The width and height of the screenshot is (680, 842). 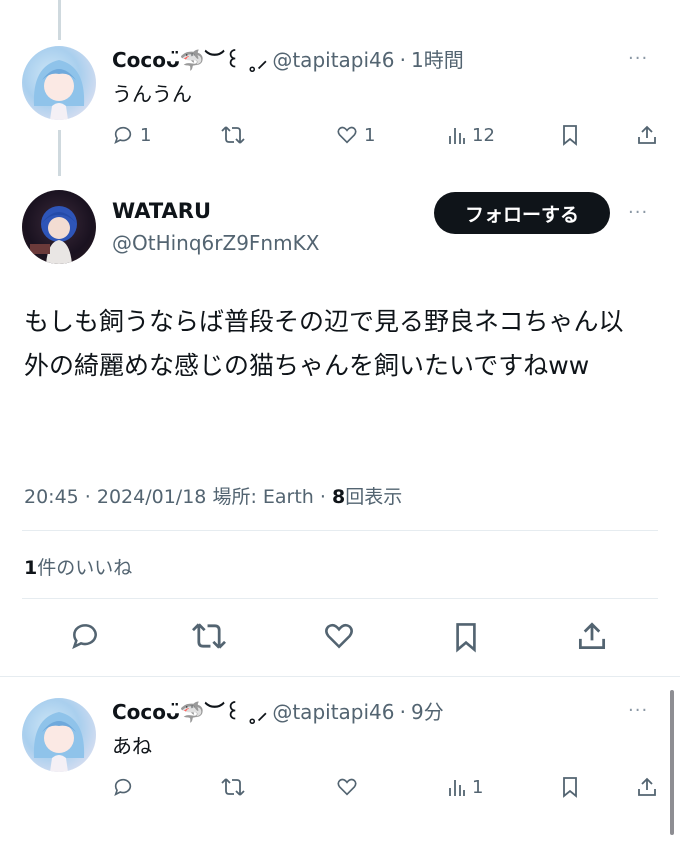 I want to click on likes-count: 1, so click(x=31, y=568).